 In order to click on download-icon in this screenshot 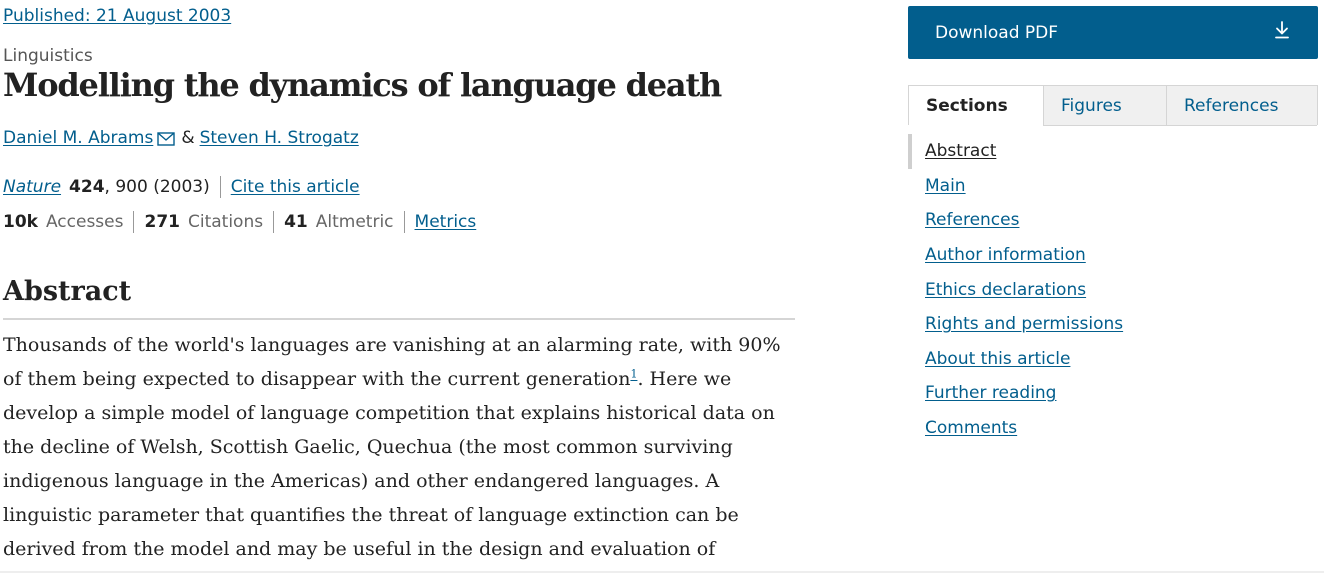, I will do `click(1282, 32)`.